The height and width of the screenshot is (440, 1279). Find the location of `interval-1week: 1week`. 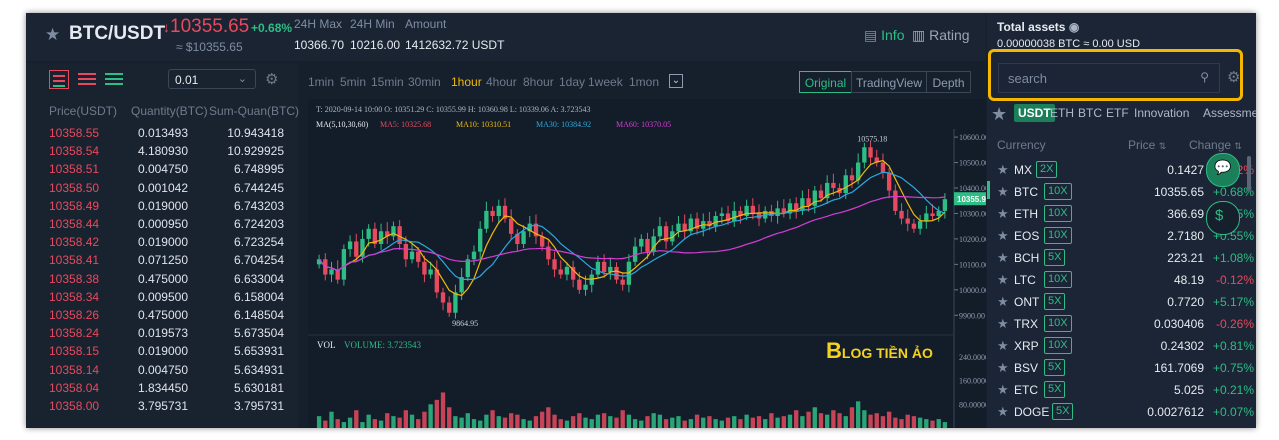

interval-1week: 1week is located at coordinates (605, 82).